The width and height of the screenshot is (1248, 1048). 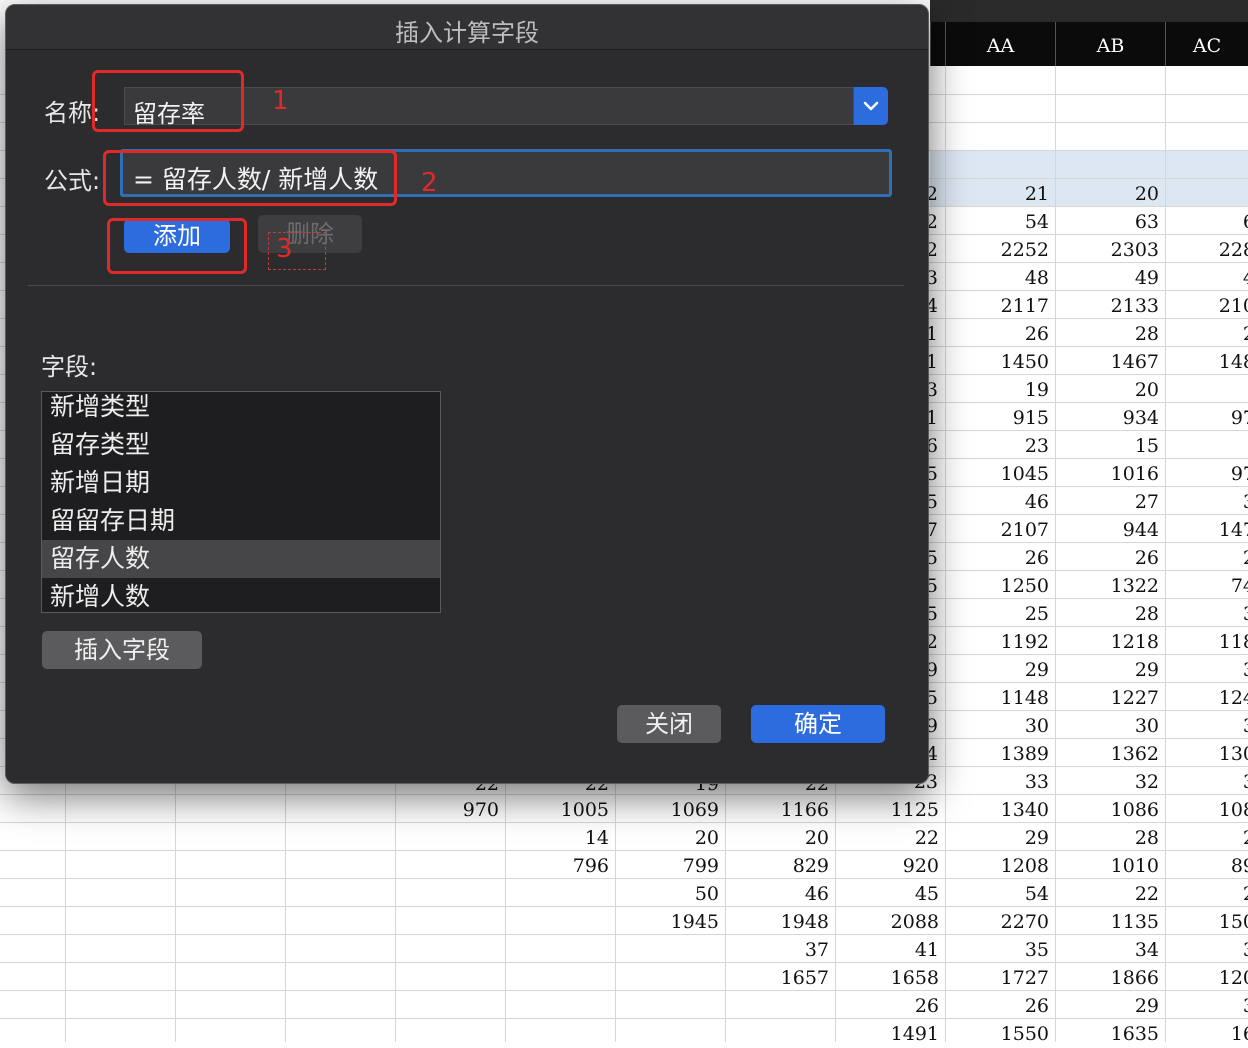 I want to click on cell: 1491, so click(x=887, y=1034).